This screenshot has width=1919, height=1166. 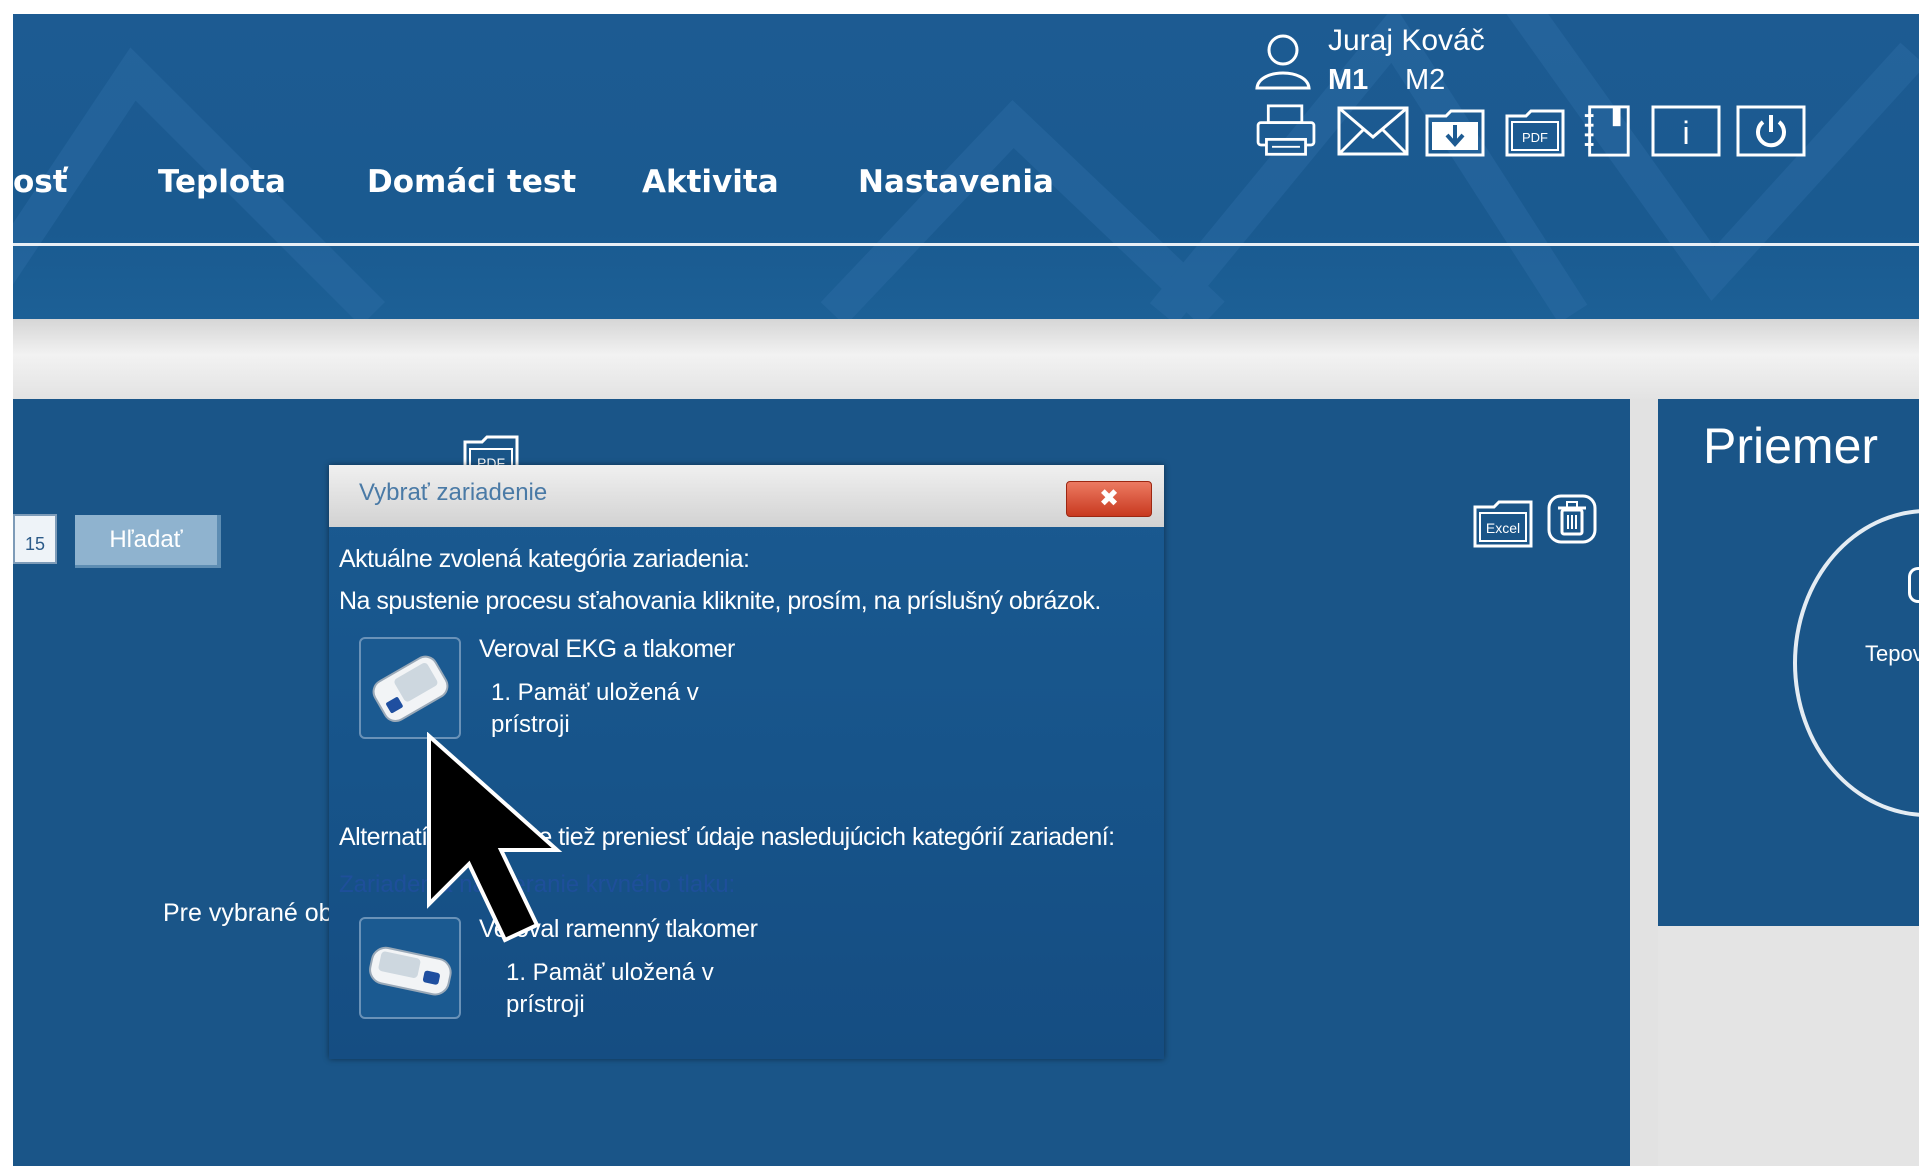 I want to click on excel-export-icon: Excel, so click(x=1503, y=524).